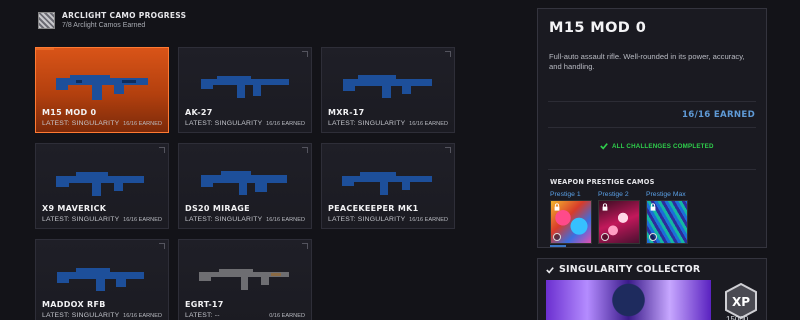  I want to click on weapon-name: MXR-17, so click(346, 112).